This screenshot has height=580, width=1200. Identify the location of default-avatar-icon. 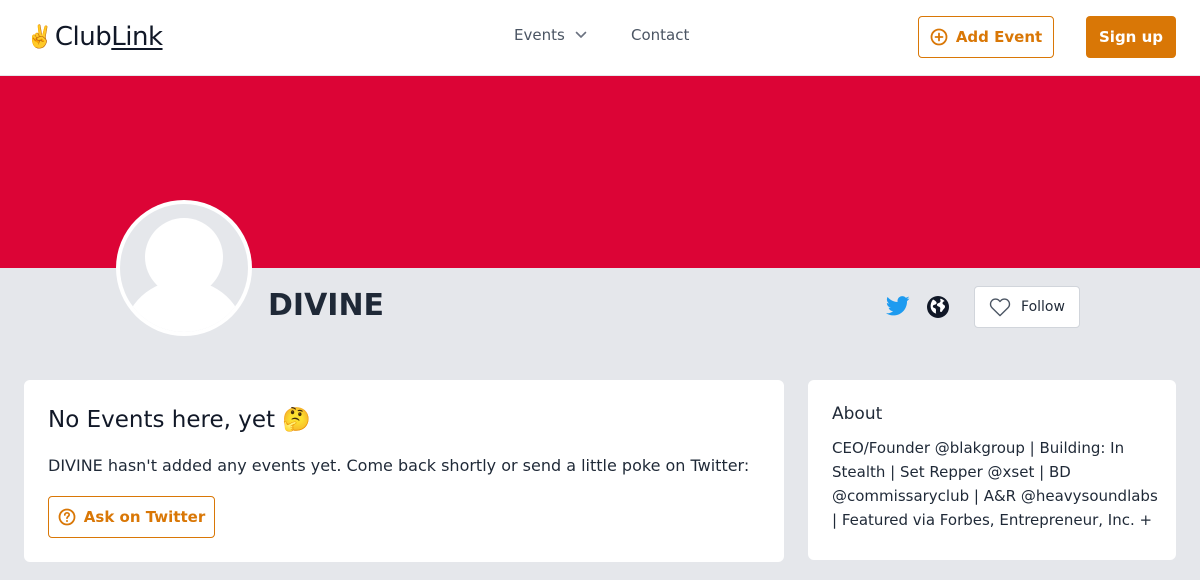
(184, 268).